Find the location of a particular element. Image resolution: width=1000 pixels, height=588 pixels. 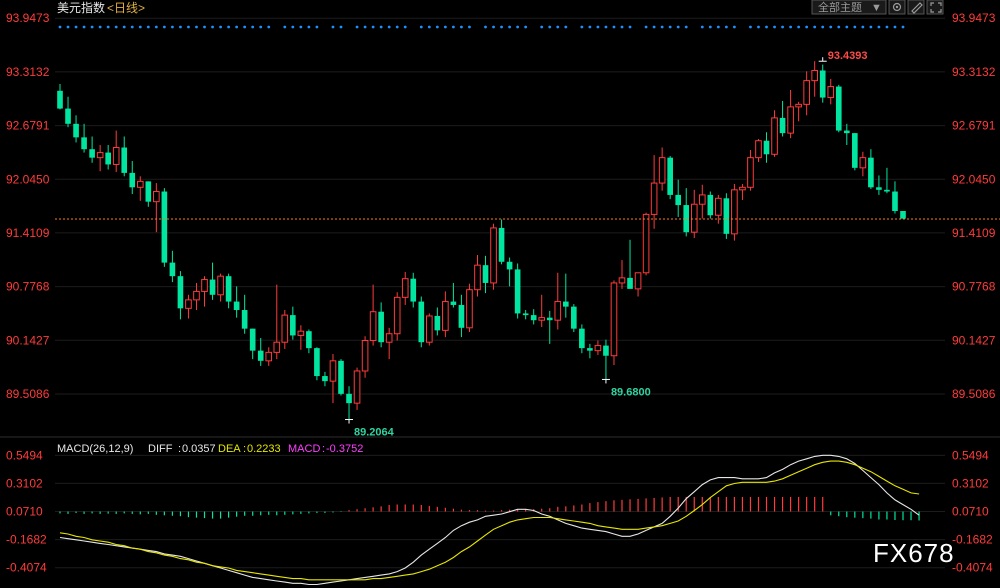

fullscreen-button is located at coordinates (935, 7).